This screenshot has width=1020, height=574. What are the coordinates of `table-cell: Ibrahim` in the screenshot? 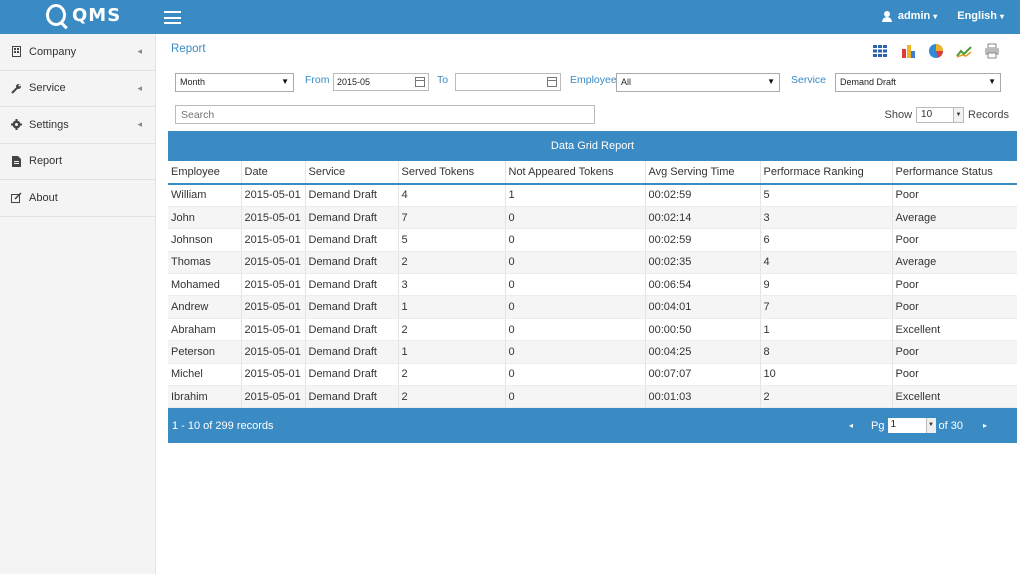 It's located at (205, 397).